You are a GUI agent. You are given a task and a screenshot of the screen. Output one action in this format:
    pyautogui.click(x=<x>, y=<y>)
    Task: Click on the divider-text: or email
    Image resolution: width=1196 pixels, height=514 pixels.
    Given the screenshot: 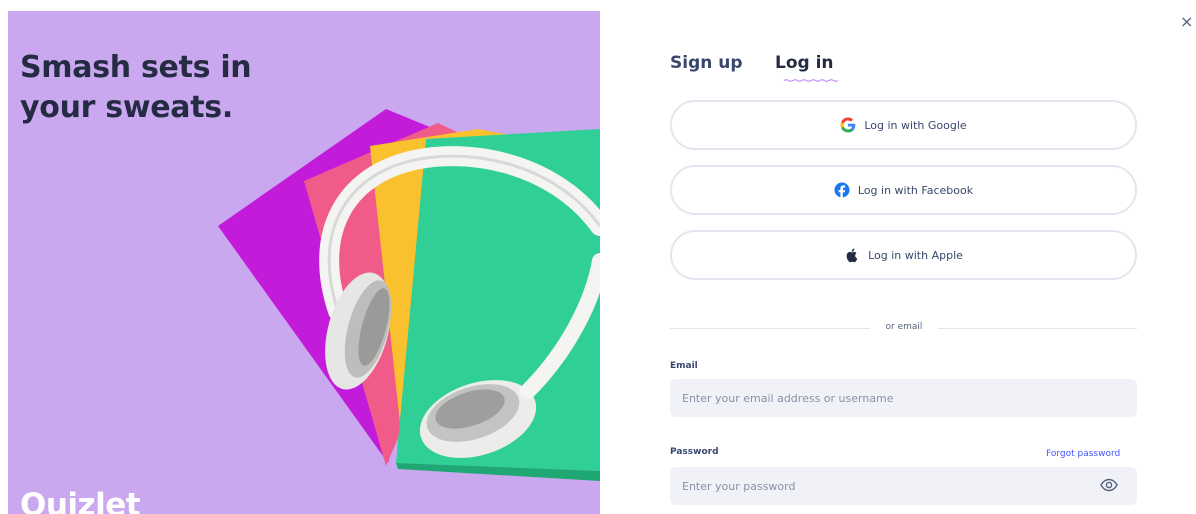 What is the action you would take?
    pyautogui.click(x=904, y=327)
    